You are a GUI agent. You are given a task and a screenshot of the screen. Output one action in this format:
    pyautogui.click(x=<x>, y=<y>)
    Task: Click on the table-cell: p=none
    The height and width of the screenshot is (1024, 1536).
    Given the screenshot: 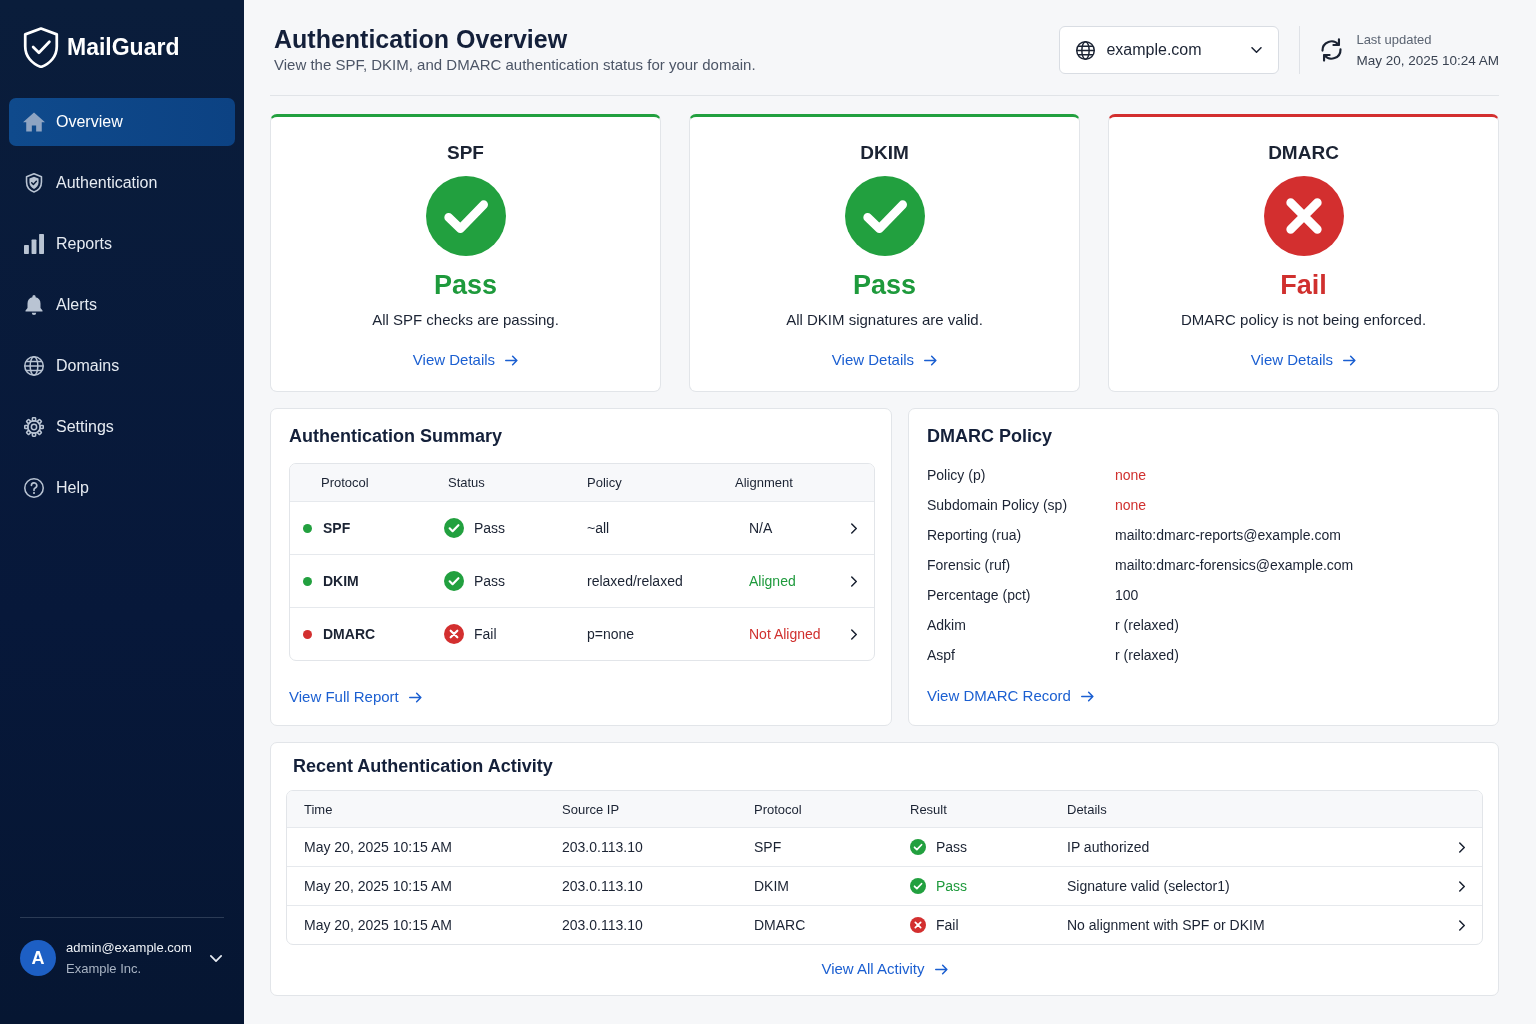 What is the action you would take?
    pyautogui.click(x=611, y=634)
    